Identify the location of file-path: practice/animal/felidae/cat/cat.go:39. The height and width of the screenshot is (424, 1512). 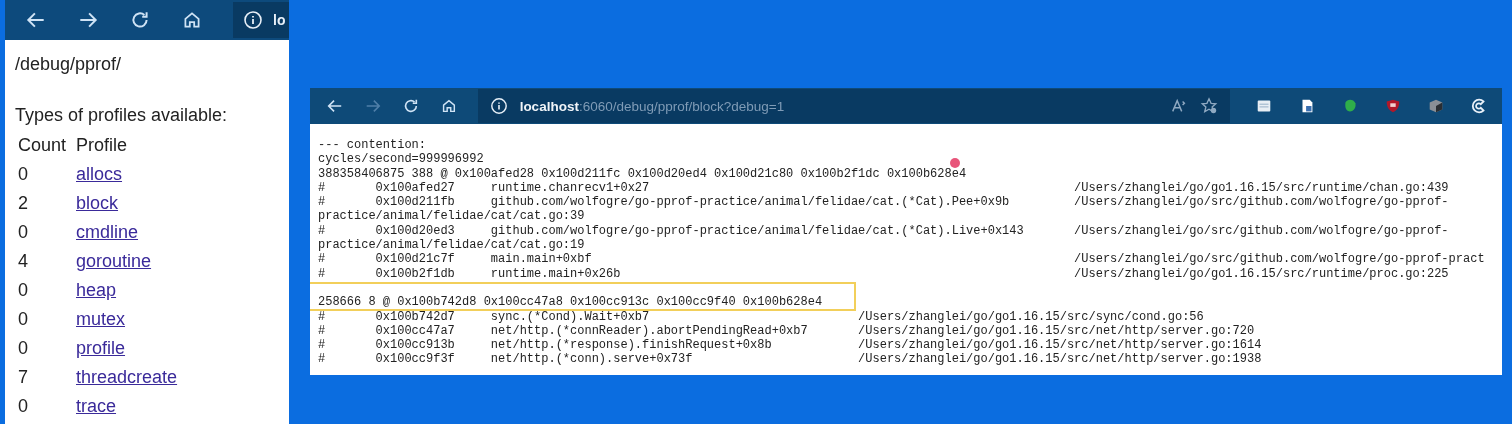
(451, 216).